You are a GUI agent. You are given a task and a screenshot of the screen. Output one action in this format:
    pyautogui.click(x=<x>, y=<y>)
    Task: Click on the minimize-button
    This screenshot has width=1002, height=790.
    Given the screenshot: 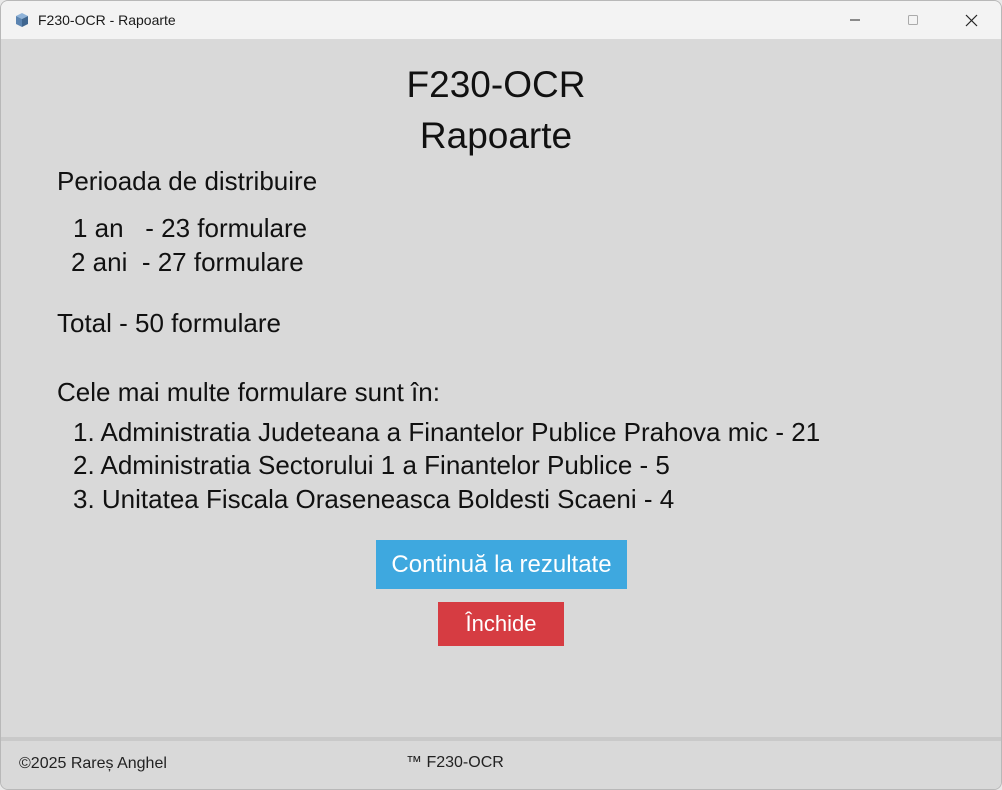 What is the action you would take?
    pyautogui.click(x=855, y=20)
    